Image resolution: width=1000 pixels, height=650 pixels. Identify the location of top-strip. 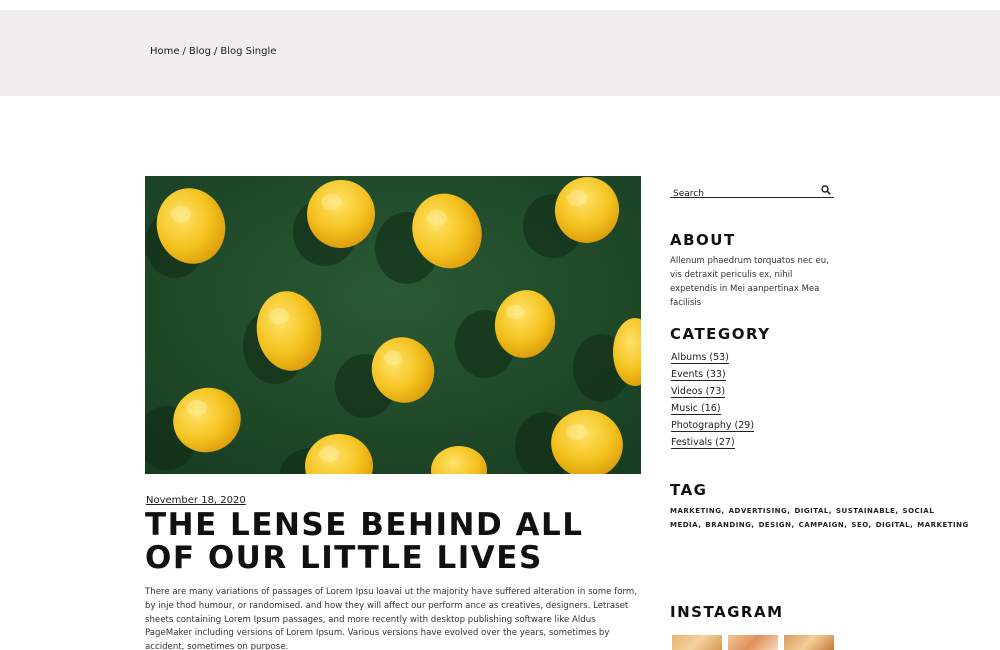
(500, 5).